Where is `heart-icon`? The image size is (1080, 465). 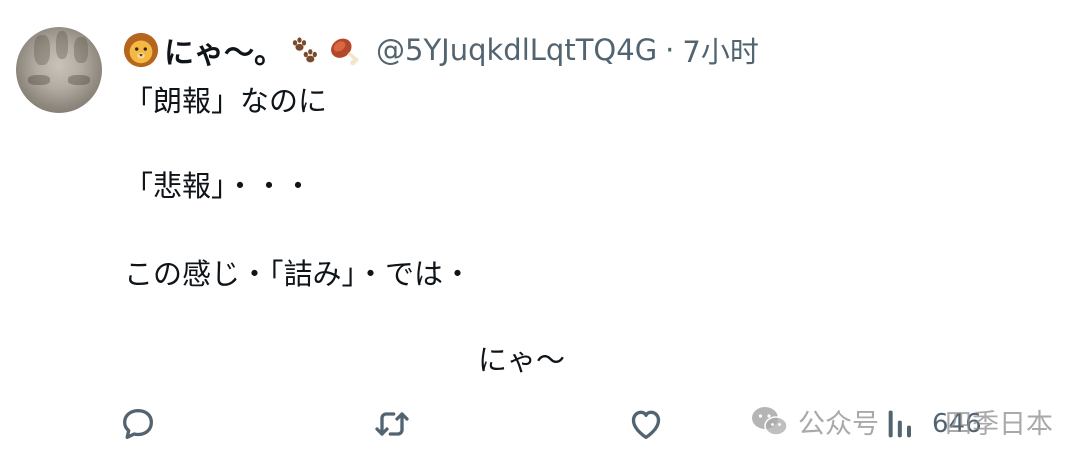
heart-icon is located at coordinates (646, 424).